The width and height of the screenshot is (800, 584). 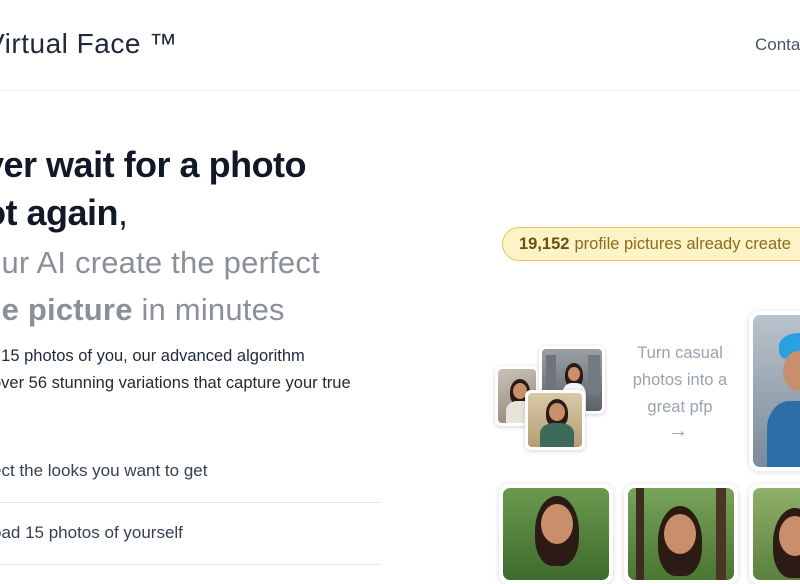 What do you see at coordinates (66, 309) in the screenshot?
I see `hero-subtitle-bold: ile picture` at bounding box center [66, 309].